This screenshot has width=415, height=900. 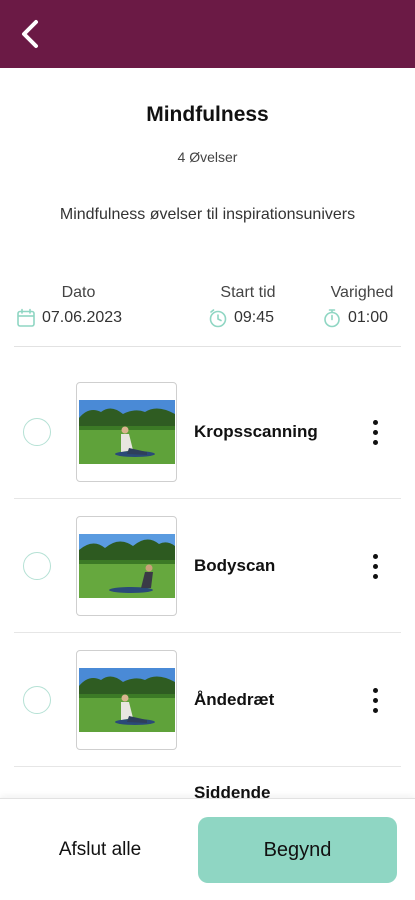 What do you see at coordinates (26, 317) in the screenshot?
I see `calendar-icon` at bounding box center [26, 317].